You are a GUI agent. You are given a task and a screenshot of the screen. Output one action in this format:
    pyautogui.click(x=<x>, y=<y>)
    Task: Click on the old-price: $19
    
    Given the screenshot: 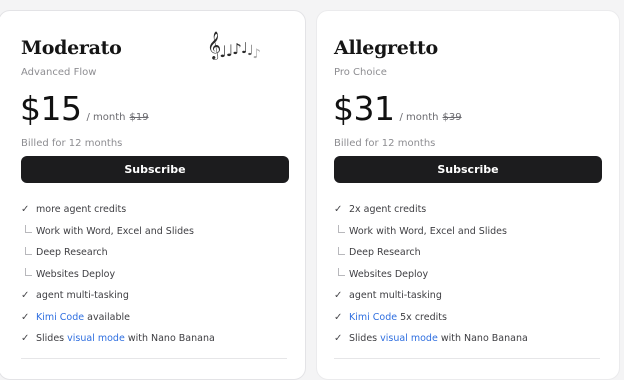 What is the action you would take?
    pyautogui.click(x=139, y=117)
    